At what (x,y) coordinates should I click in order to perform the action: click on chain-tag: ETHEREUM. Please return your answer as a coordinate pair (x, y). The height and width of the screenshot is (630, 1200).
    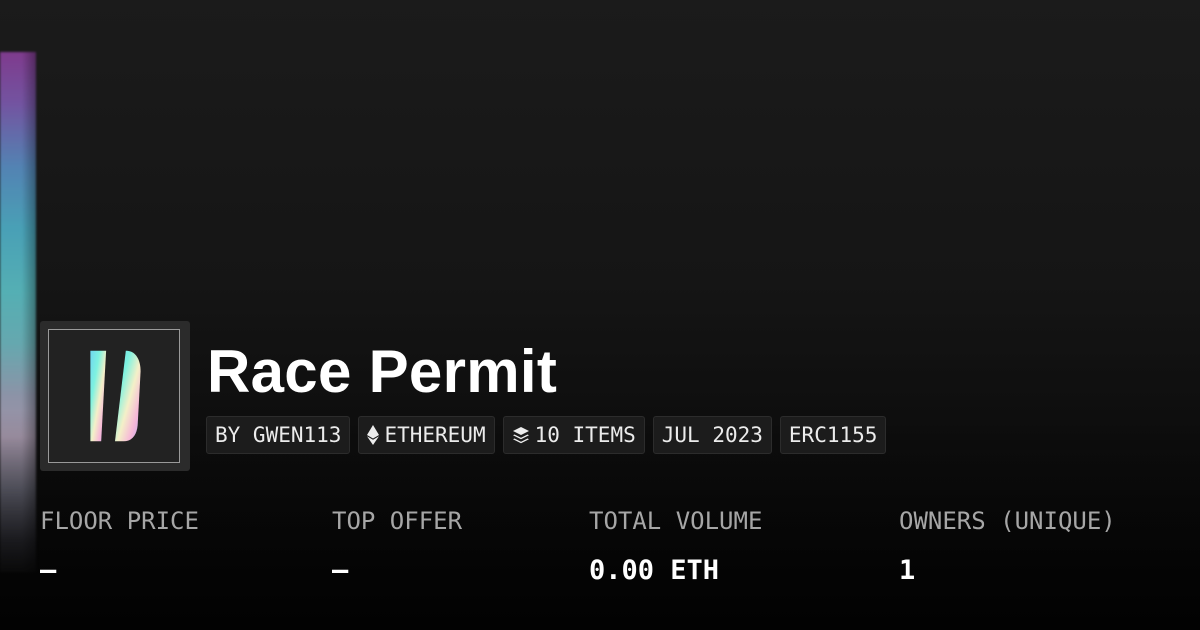
    Looking at the image, I should click on (426, 435).